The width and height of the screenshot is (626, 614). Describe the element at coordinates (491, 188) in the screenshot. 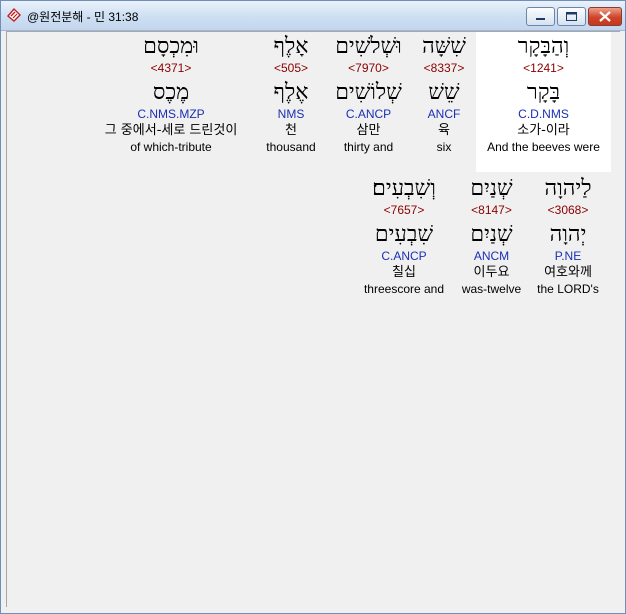

I see `hebrew-word: שְׁנַיִם` at that location.